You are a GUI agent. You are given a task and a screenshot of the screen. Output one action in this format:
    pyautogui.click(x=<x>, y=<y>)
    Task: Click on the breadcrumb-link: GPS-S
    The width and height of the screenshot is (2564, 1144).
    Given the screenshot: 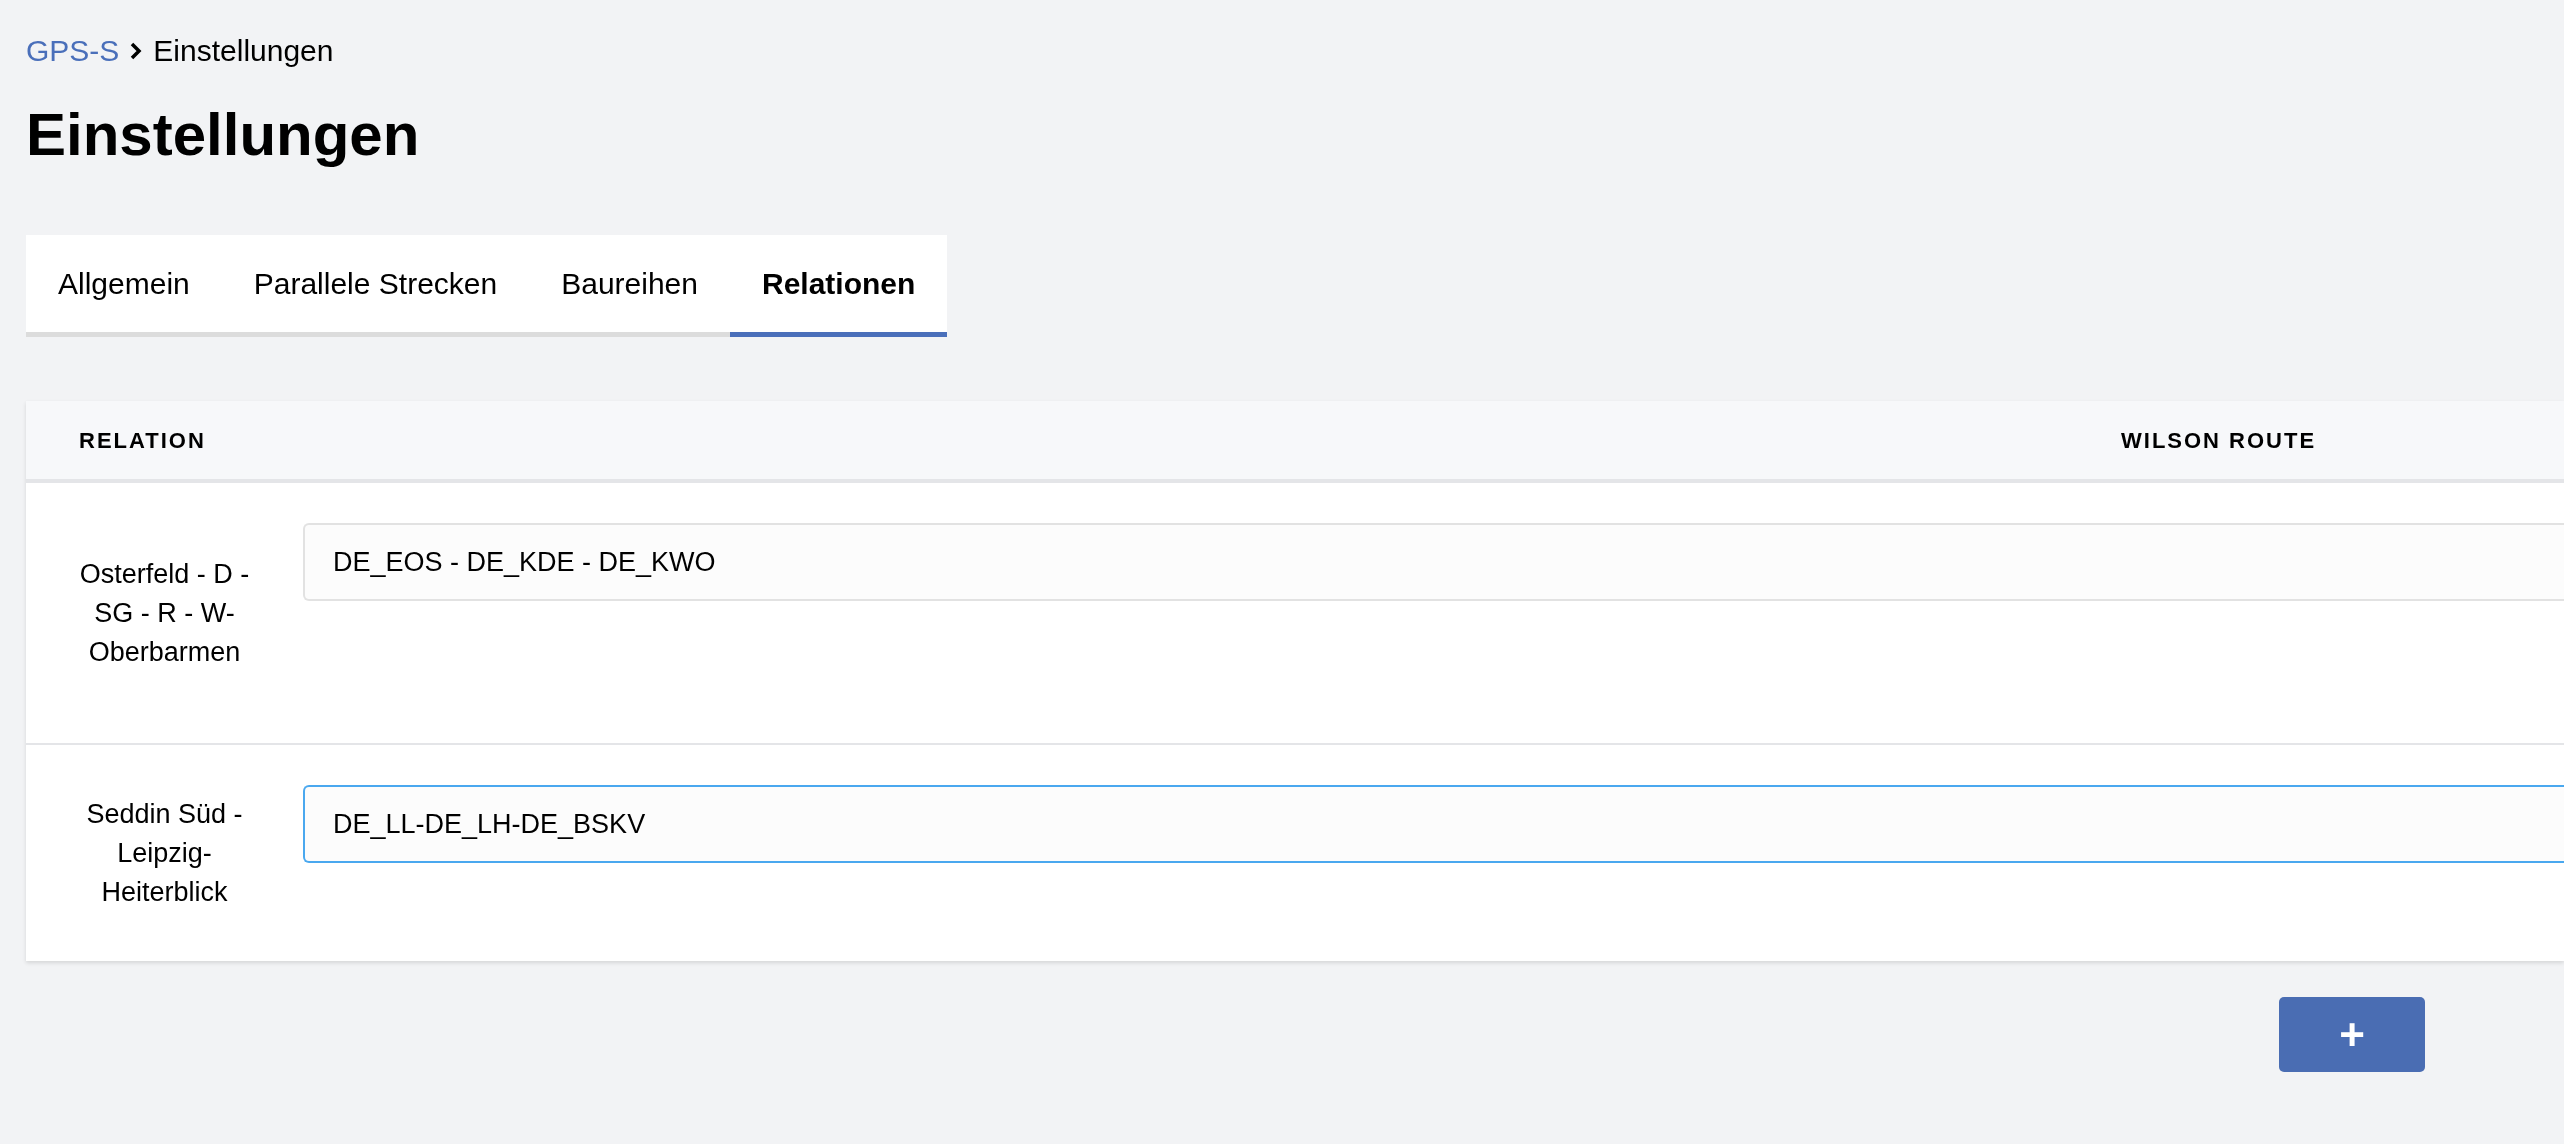 What is the action you would take?
    pyautogui.click(x=73, y=50)
    